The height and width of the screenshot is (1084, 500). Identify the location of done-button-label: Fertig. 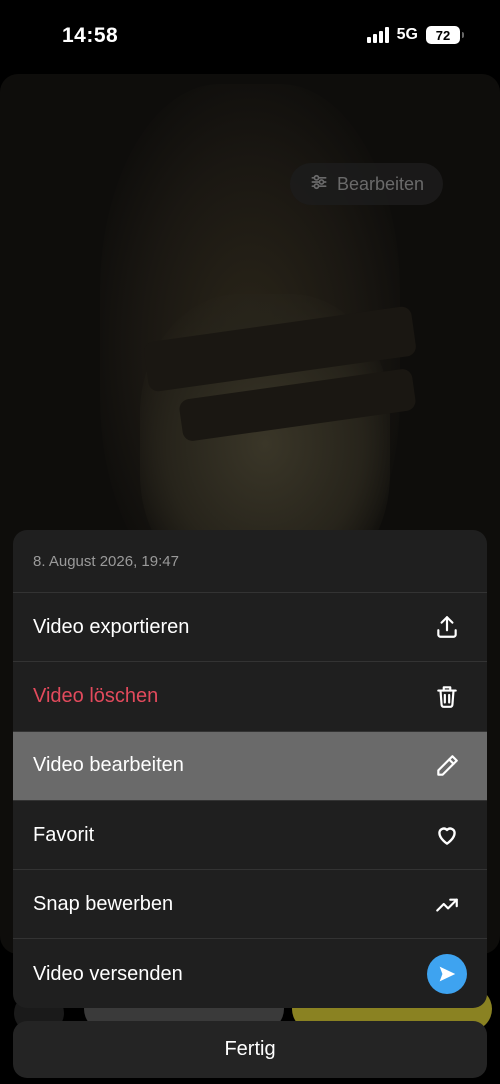
(250, 1049).